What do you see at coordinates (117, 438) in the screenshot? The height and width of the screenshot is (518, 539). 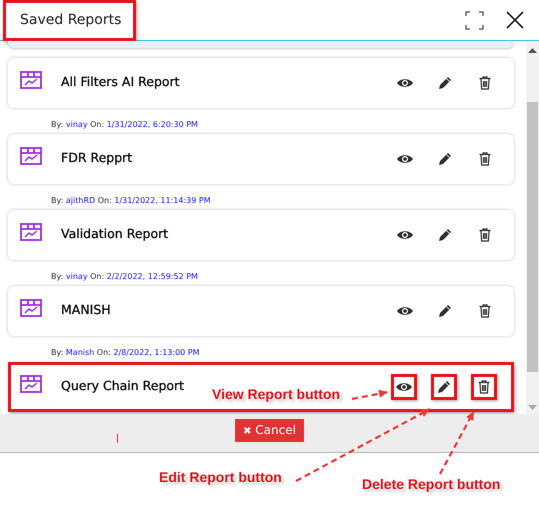 I see `text-cursor` at bounding box center [117, 438].